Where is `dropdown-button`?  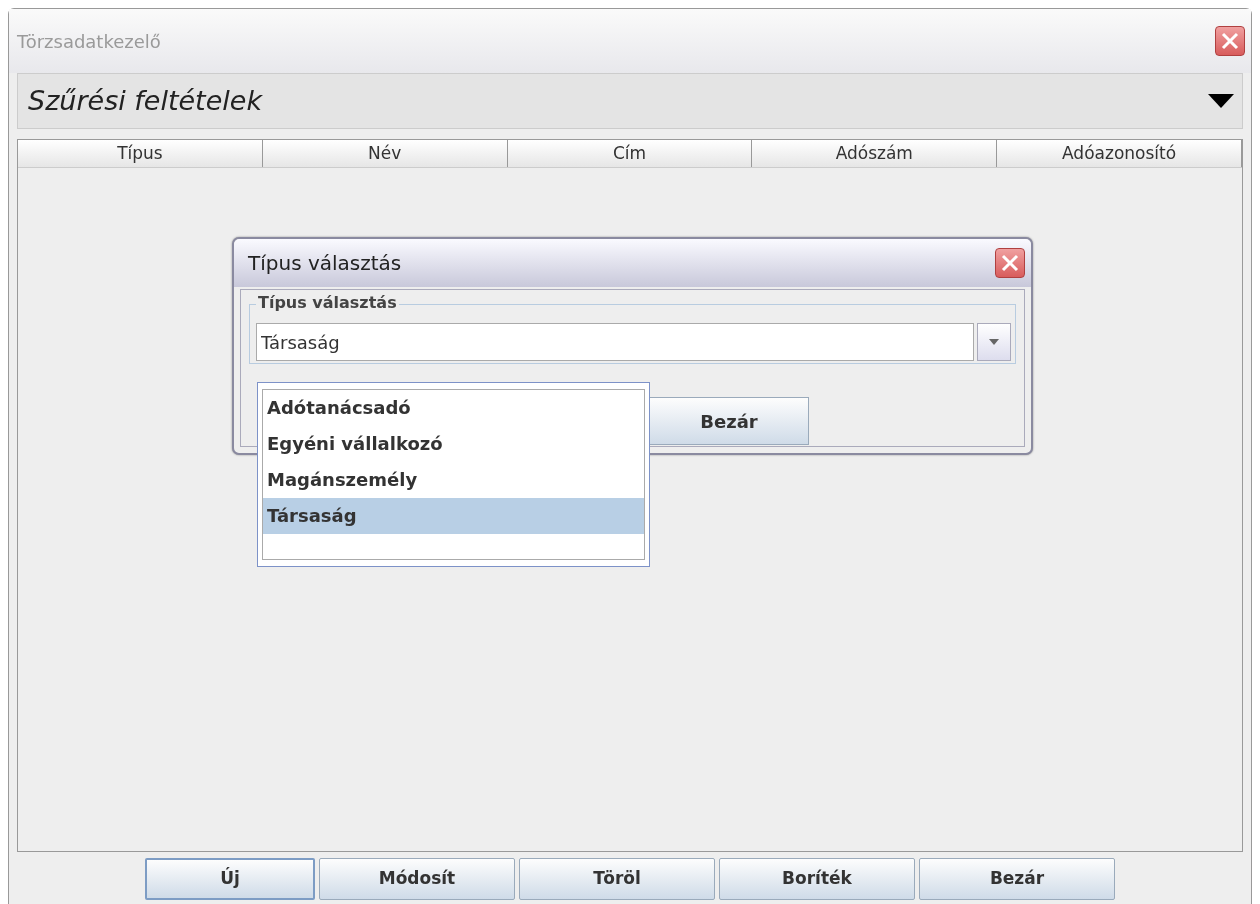 dropdown-button is located at coordinates (994, 342).